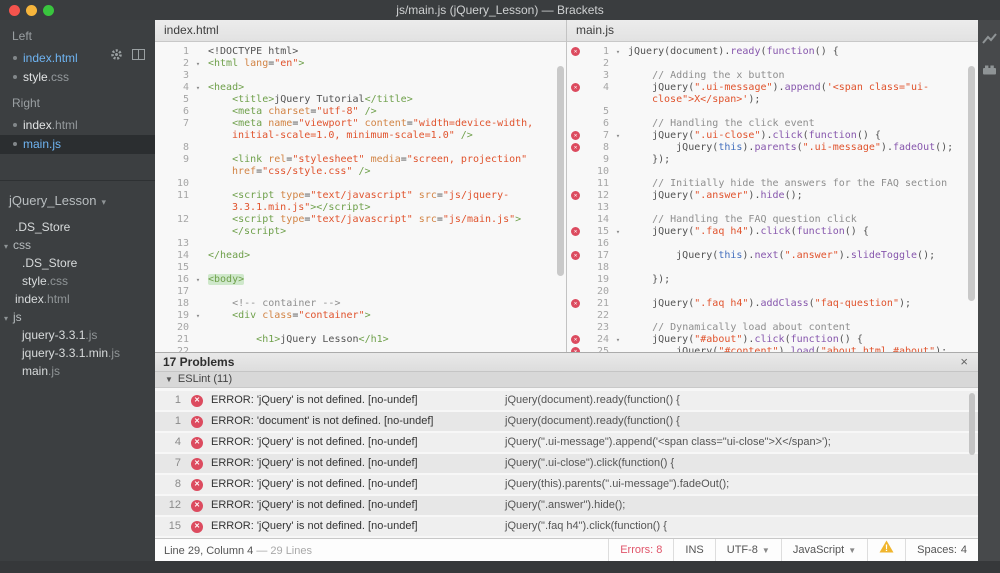 Image resolution: width=1000 pixels, height=573 pixels. Describe the element at coordinates (989, 71) in the screenshot. I see `extension-manager-icon` at that location.